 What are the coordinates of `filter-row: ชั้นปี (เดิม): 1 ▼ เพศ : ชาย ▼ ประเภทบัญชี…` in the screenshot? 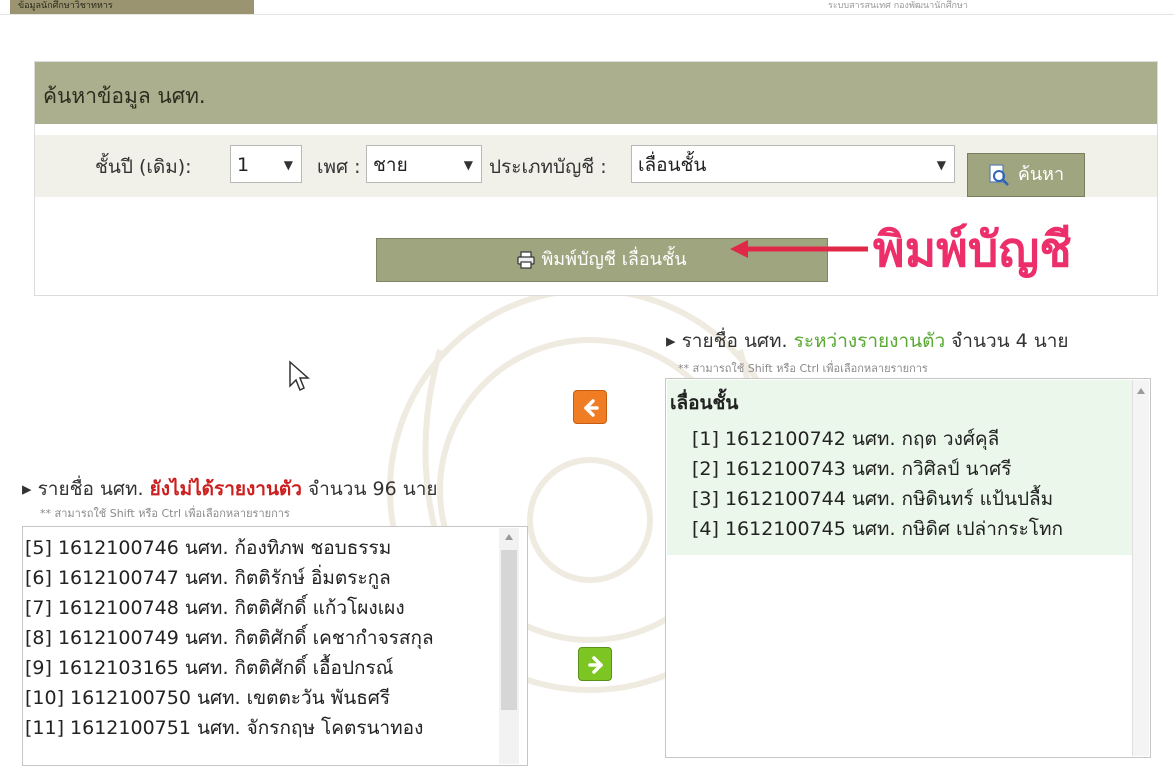 It's located at (596, 166).